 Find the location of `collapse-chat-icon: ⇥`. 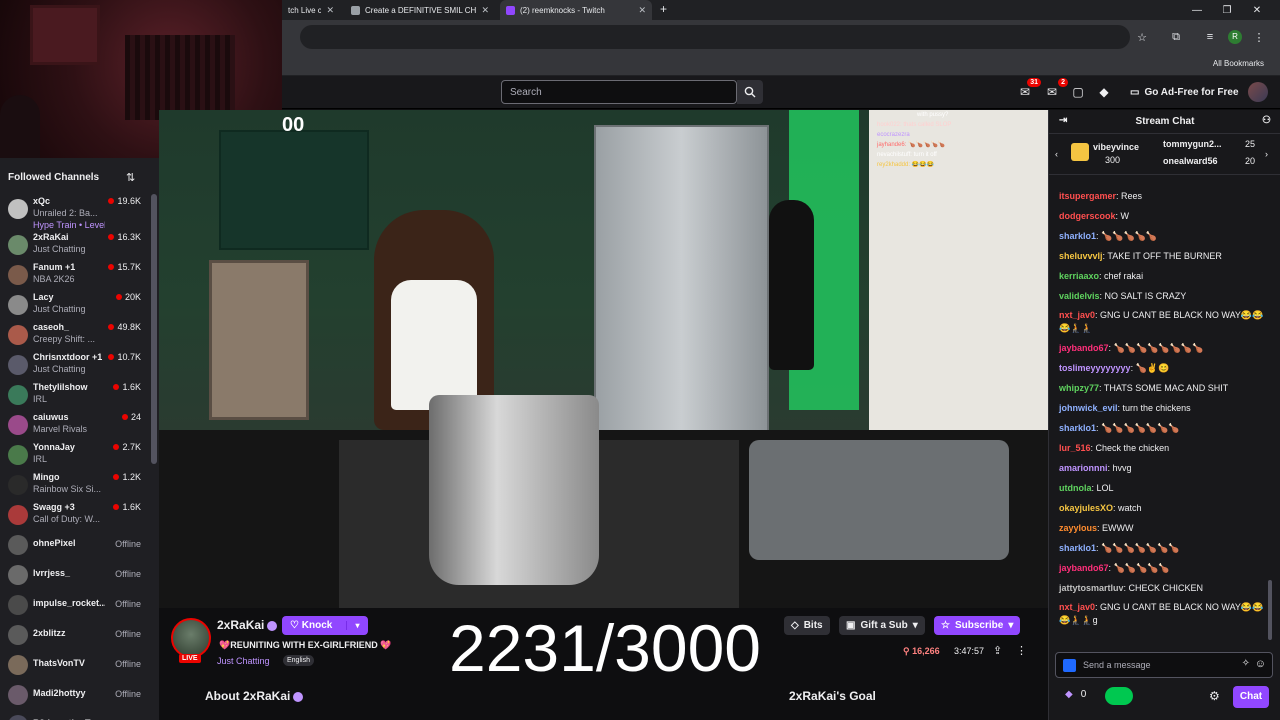

collapse-chat-icon: ⇥ is located at coordinates (1063, 120).